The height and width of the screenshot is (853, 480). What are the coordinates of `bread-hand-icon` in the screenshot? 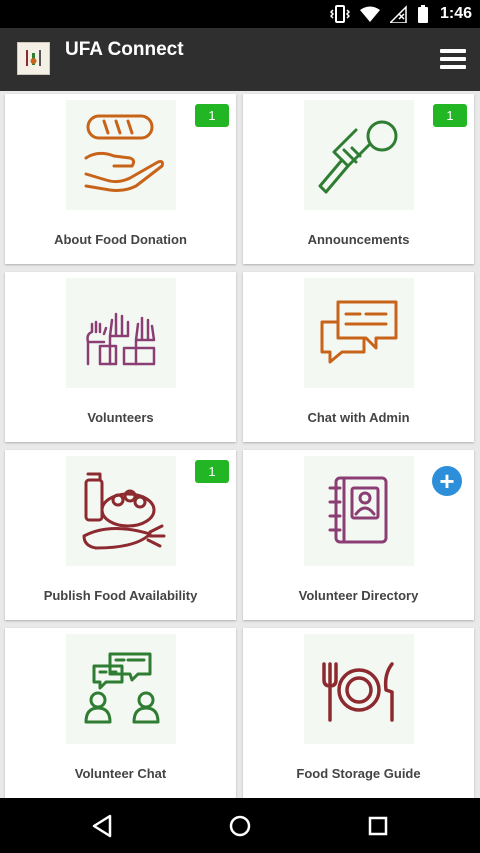 It's located at (121, 155).